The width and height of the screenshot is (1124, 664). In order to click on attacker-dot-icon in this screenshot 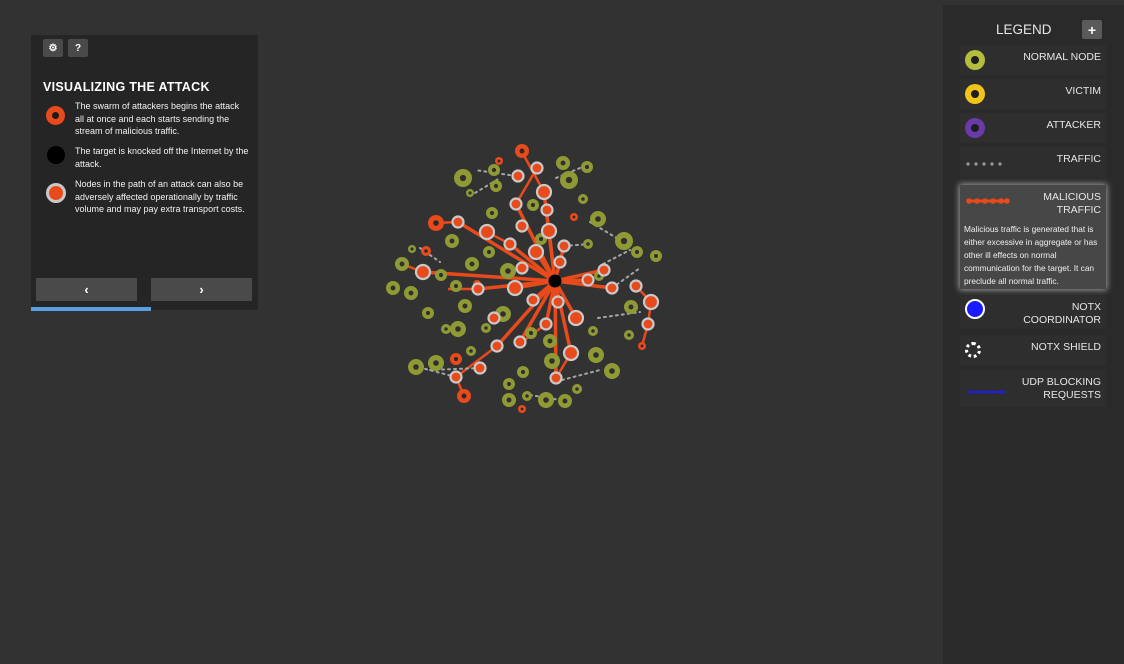, I will do `click(55, 115)`.